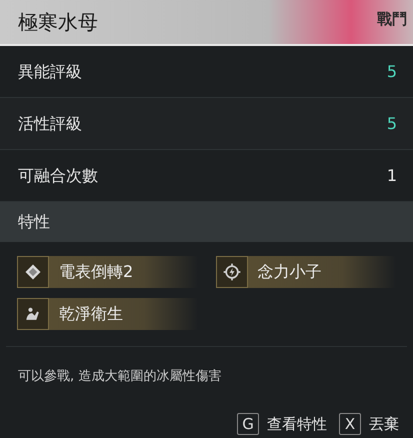  I want to click on trait-label: 乾淨衛生, so click(91, 314).